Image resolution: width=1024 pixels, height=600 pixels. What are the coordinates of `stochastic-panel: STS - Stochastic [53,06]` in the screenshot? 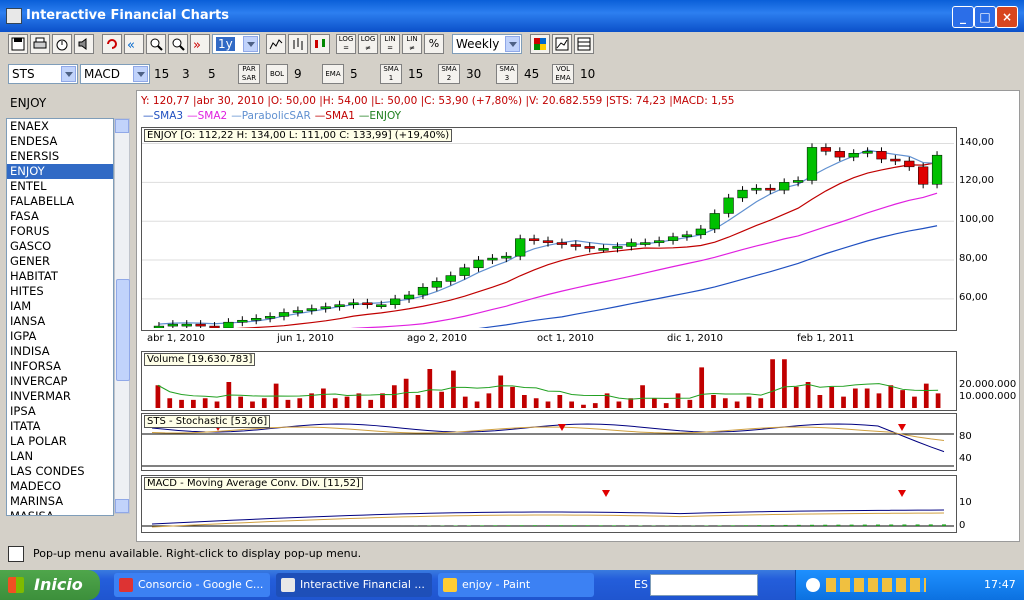 It's located at (549, 442).